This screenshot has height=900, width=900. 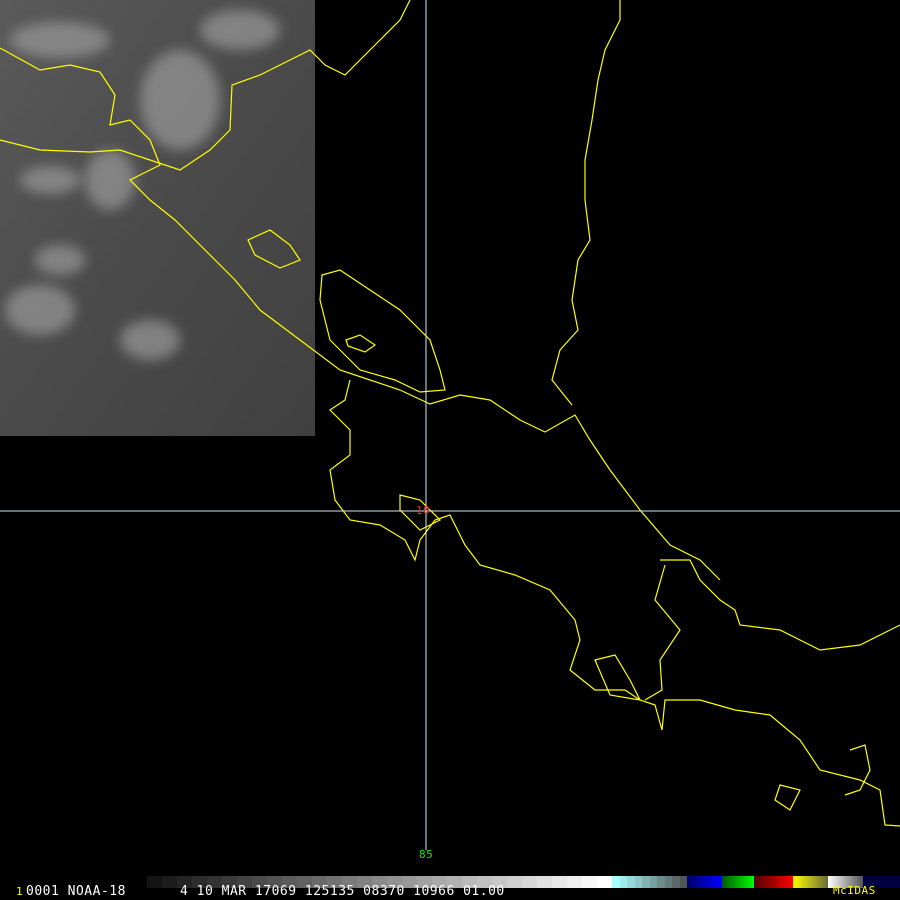 What do you see at coordinates (342, 891) in the screenshot?
I see `image-details: 4 10 MAR 17069 125135 08370 10966 01.00` at bounding box center [342, 891].